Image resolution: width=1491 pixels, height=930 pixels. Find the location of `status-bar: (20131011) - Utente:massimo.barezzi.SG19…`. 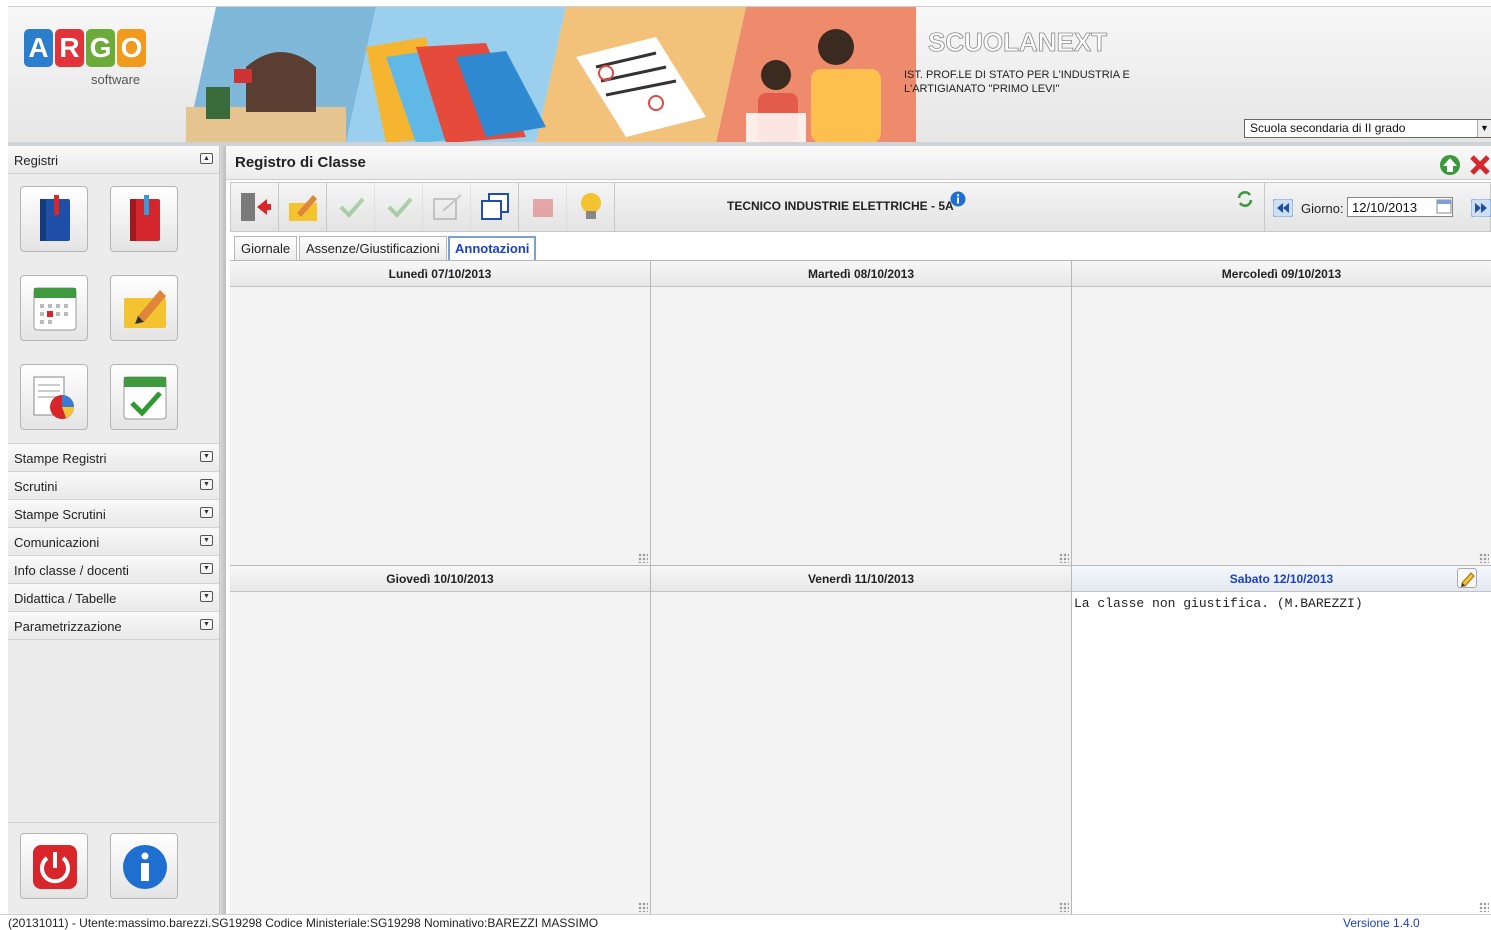

status-bar: (20131011) - Utente:massimo.barezzi.SG19… is located at coordinates (745, 922).